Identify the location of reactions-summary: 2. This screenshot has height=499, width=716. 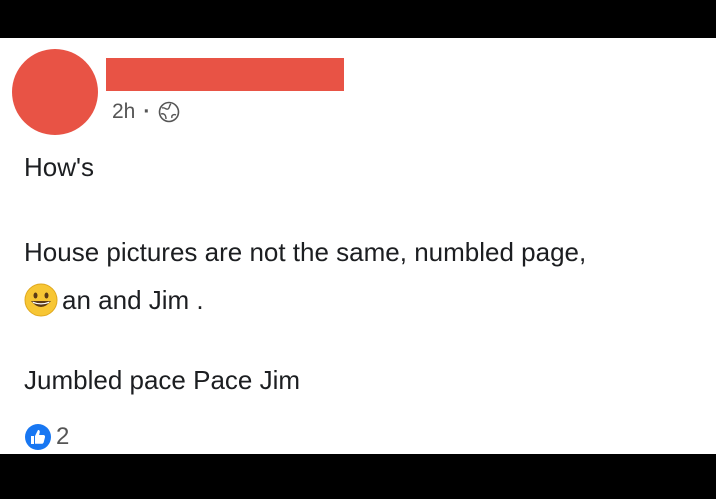
(46, 437).